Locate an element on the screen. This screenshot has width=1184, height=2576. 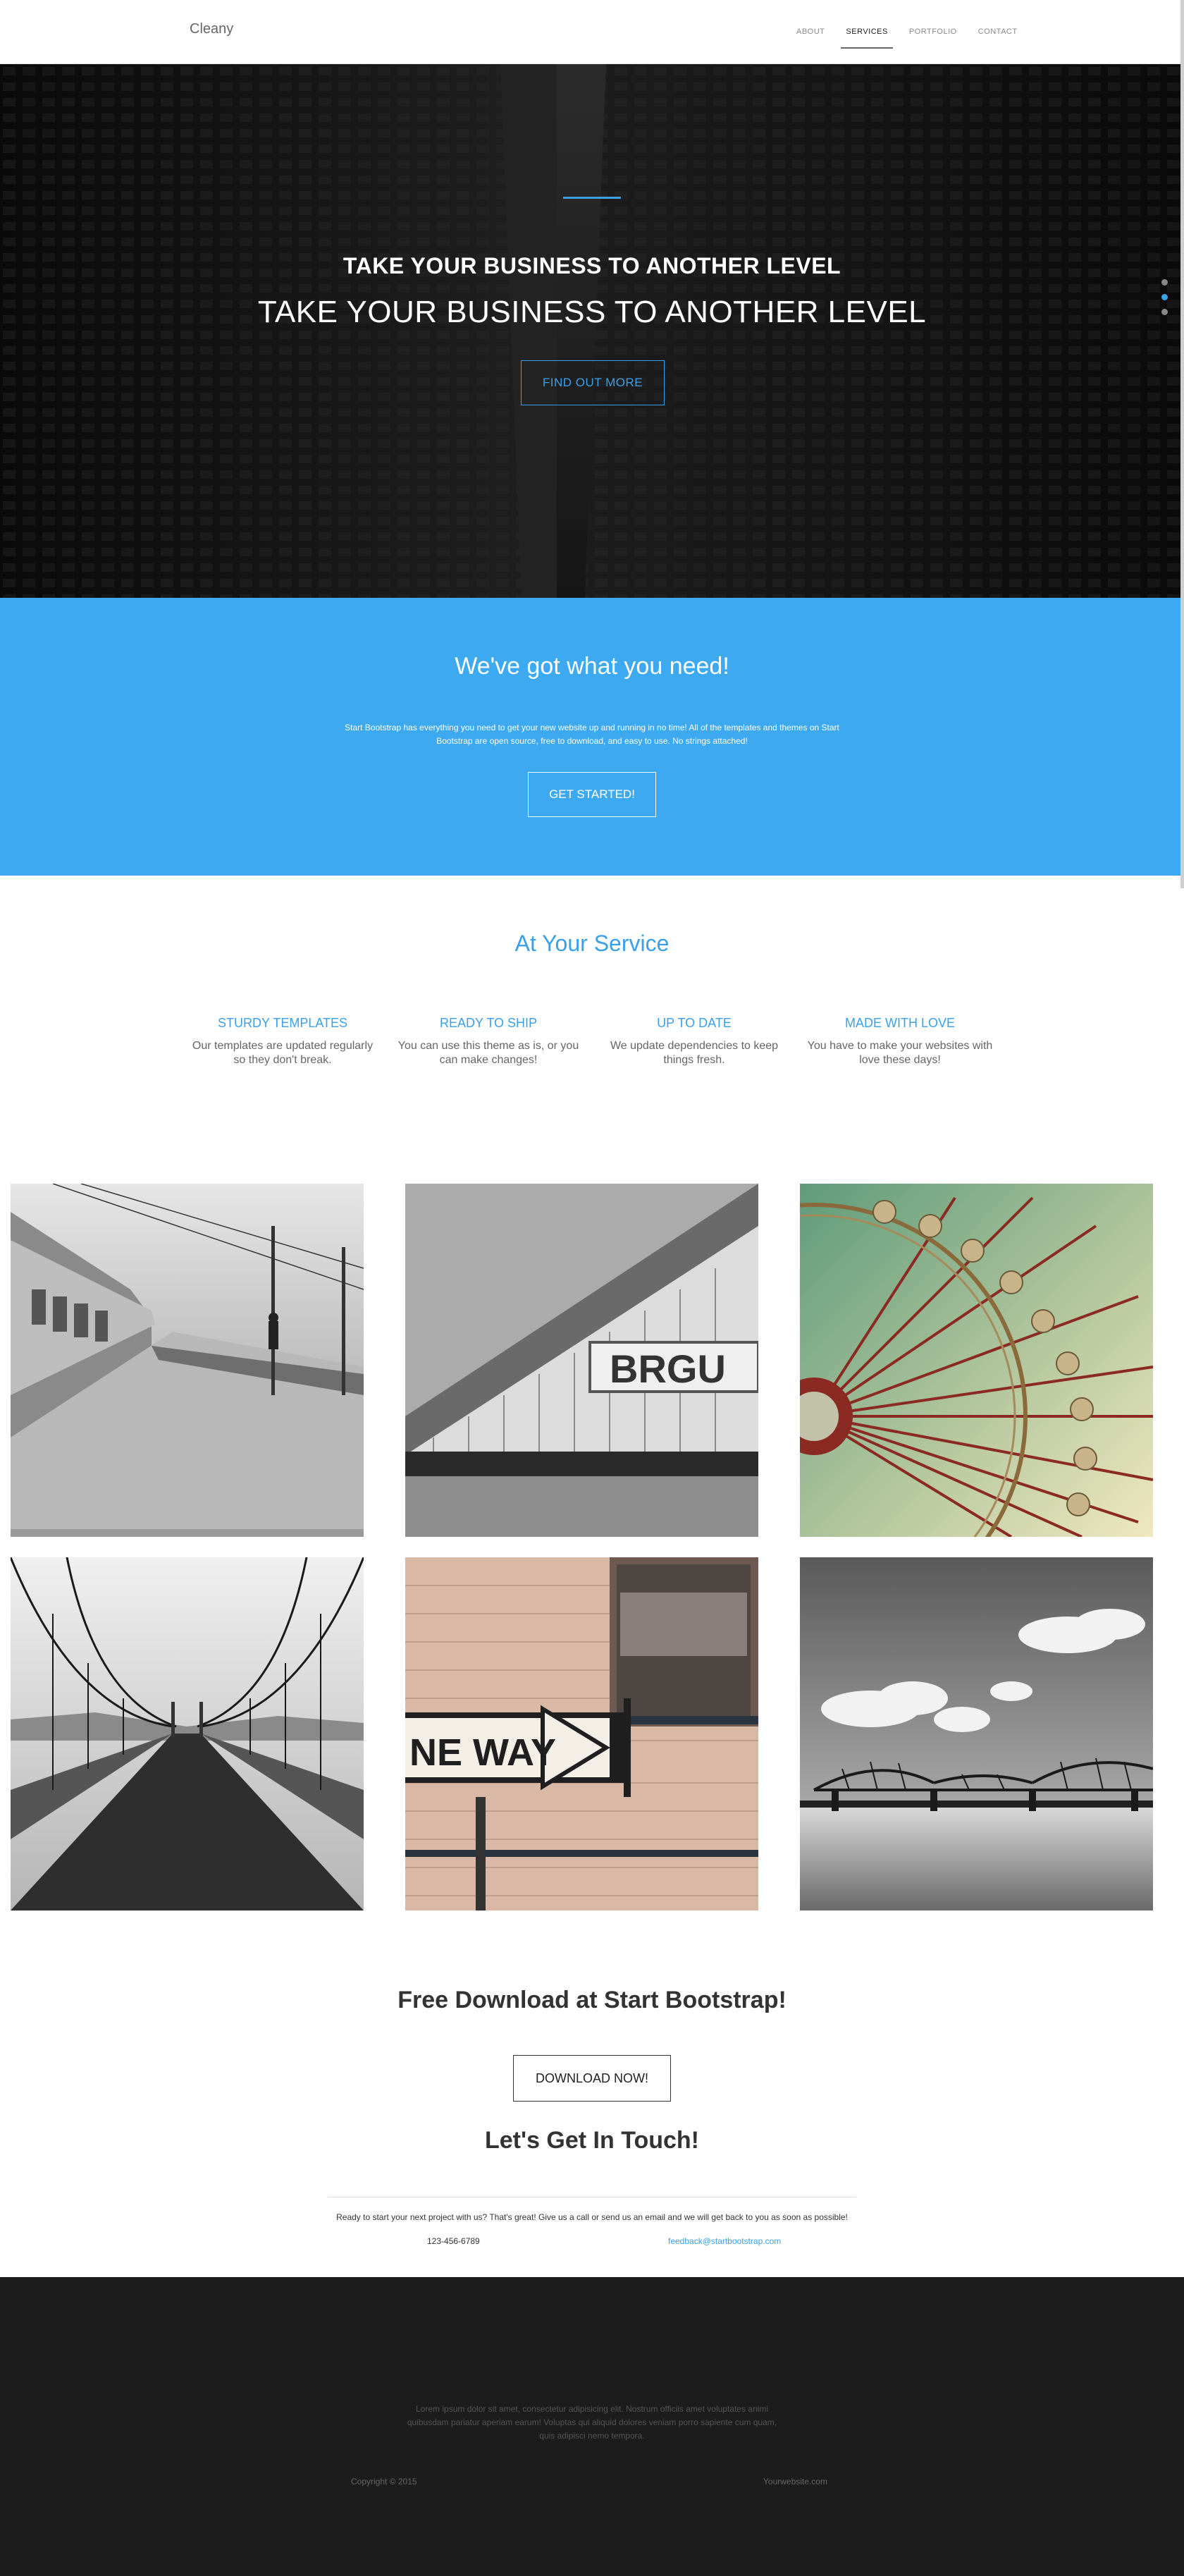
contact-phone: 123-456-6789 is located at coordinates (453, 2241).